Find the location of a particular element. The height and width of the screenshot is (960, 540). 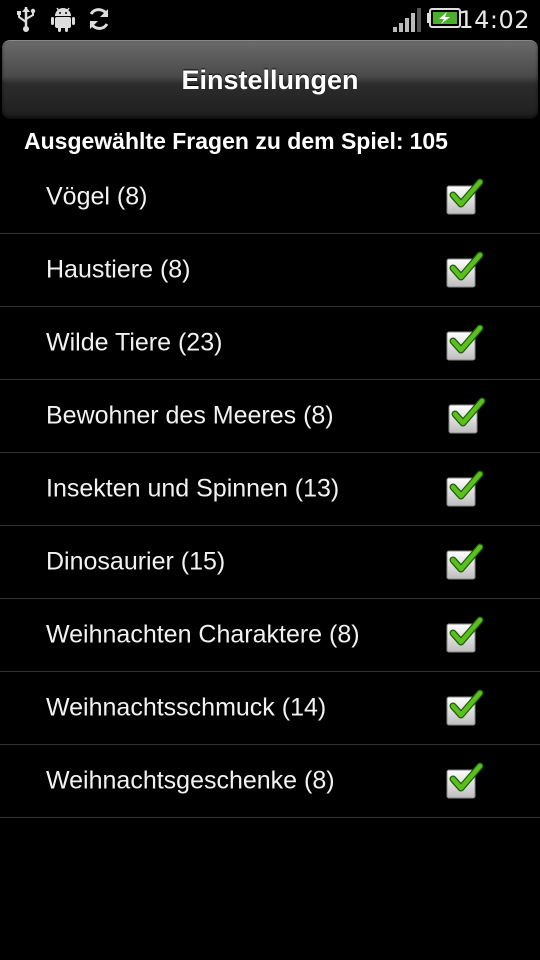

selected-questions-summary: Ausgewählte Fragen zu dem Spiel: 105 is located at coordinates (236, 141).